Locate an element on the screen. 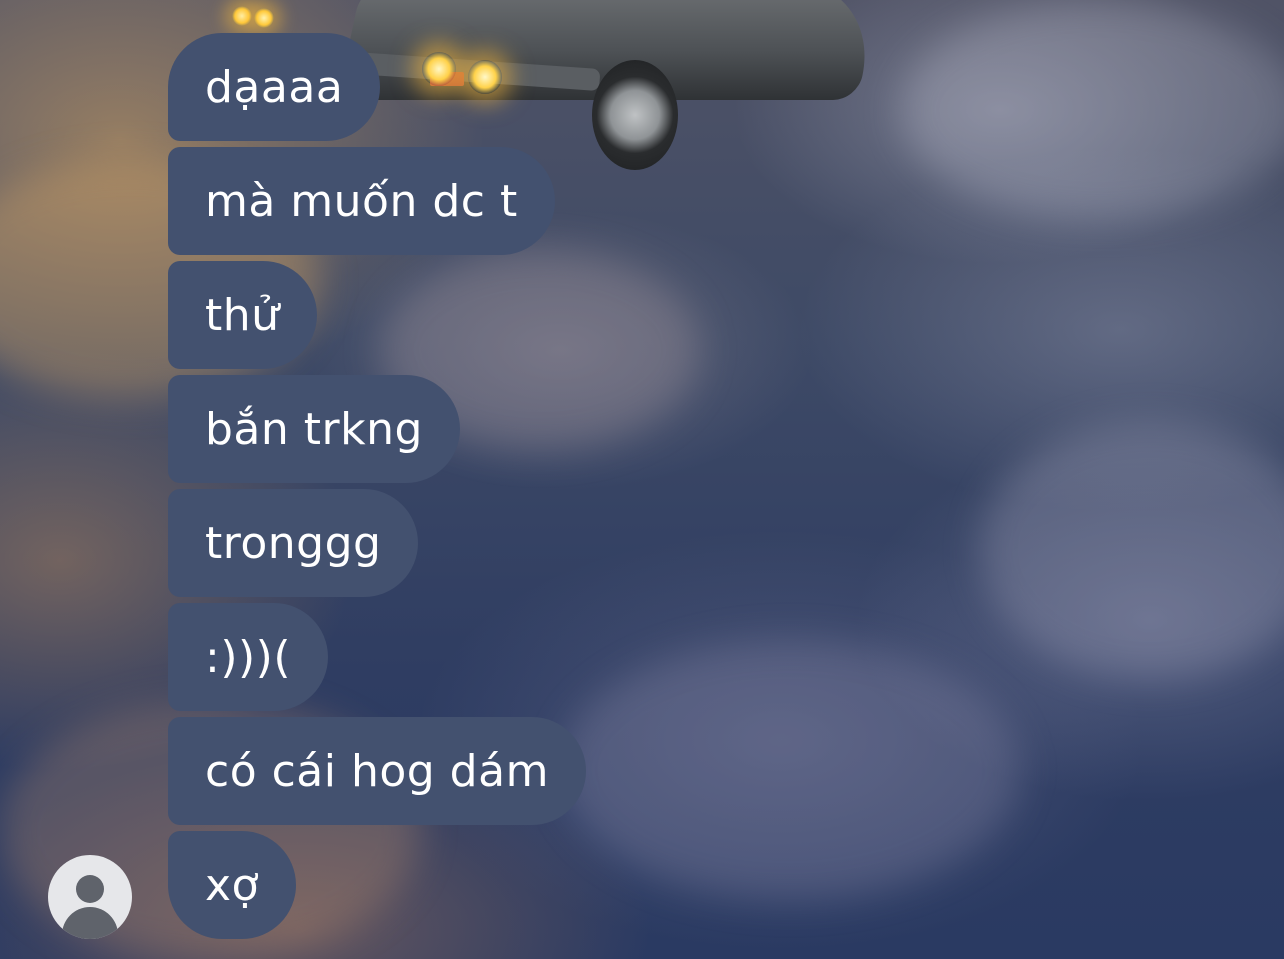 The width and height of the screenshot is (1284, 959). message-bubble: thử is located at coordinates (242, 315).